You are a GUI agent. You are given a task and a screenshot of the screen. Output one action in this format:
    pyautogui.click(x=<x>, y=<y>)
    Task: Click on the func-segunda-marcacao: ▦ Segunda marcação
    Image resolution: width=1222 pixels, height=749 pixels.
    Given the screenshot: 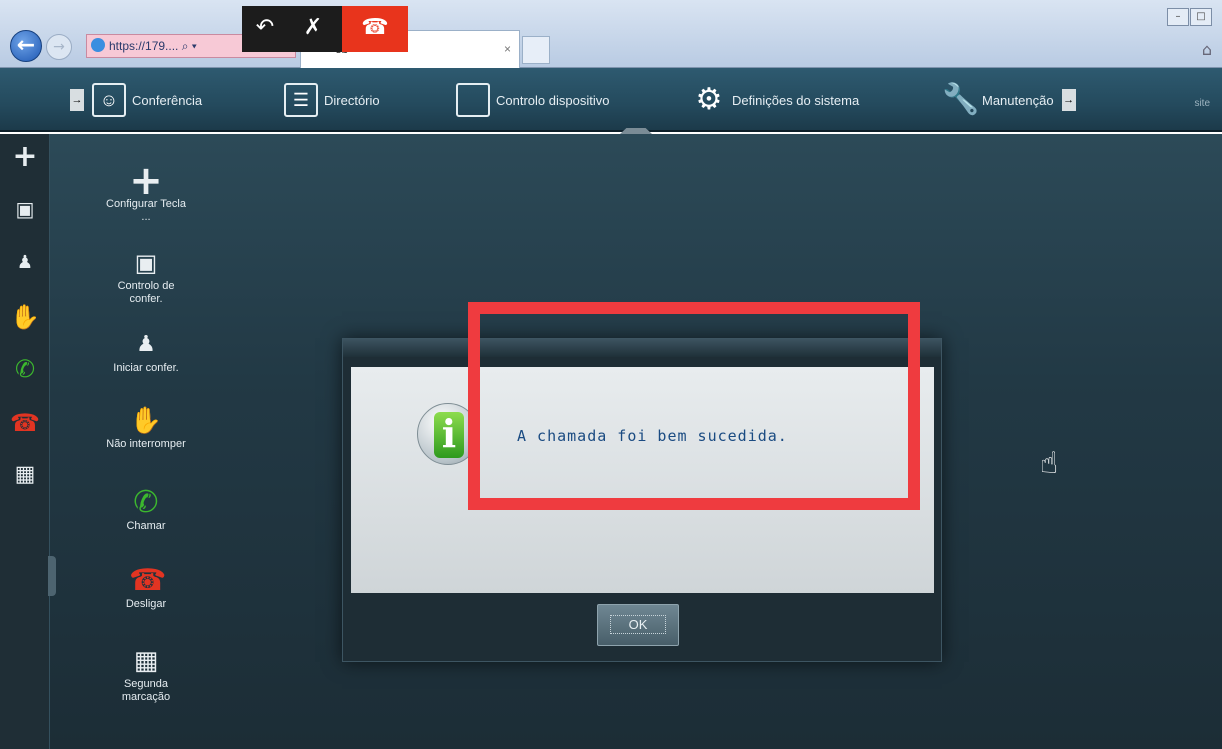 What is the action you would take?
    pyautogui.click(x=146, y=674)
    